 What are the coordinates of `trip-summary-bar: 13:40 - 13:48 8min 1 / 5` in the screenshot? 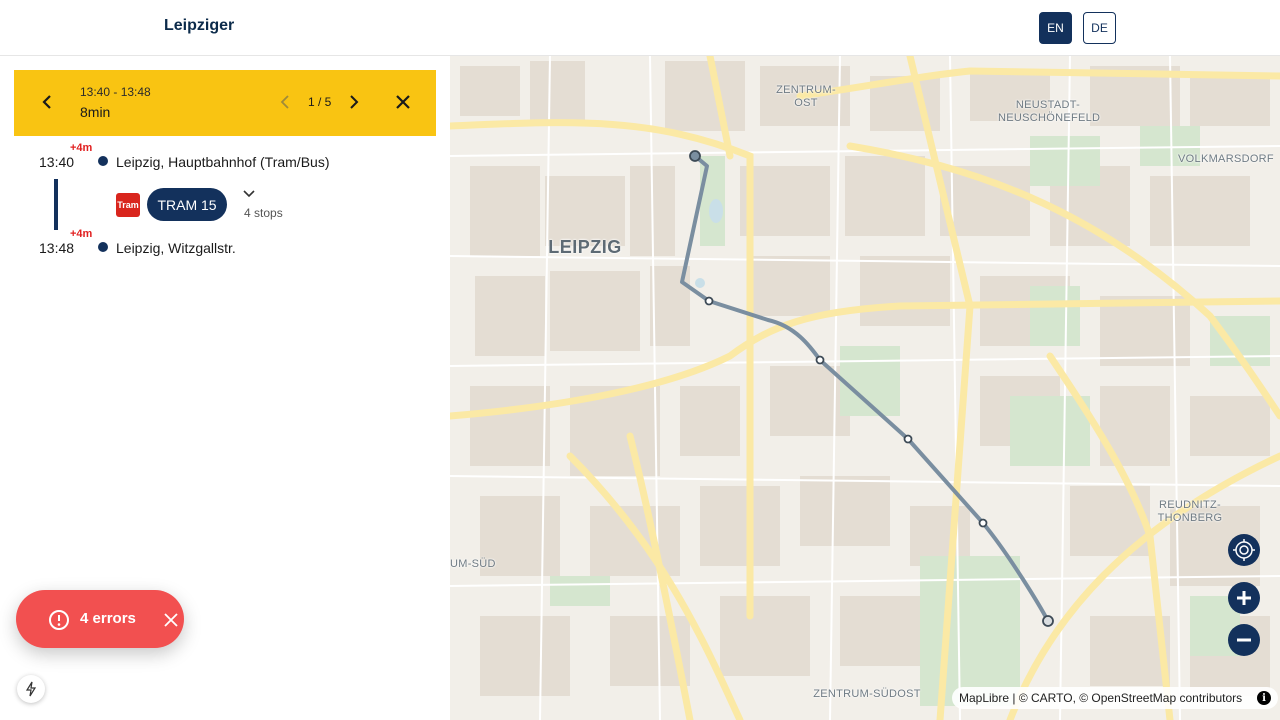 It's located at (225, 103).